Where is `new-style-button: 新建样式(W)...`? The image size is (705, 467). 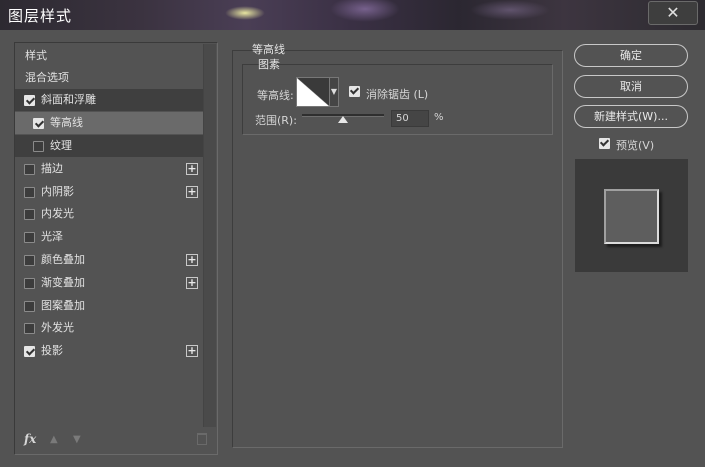 new-style-button: 新建样式(W)... is located at coordinates (631, 116).